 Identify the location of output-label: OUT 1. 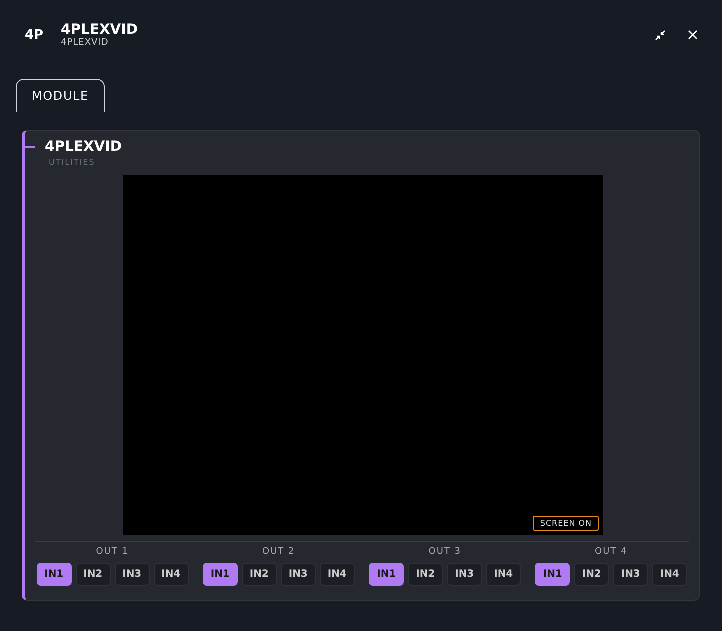
(112, 552).